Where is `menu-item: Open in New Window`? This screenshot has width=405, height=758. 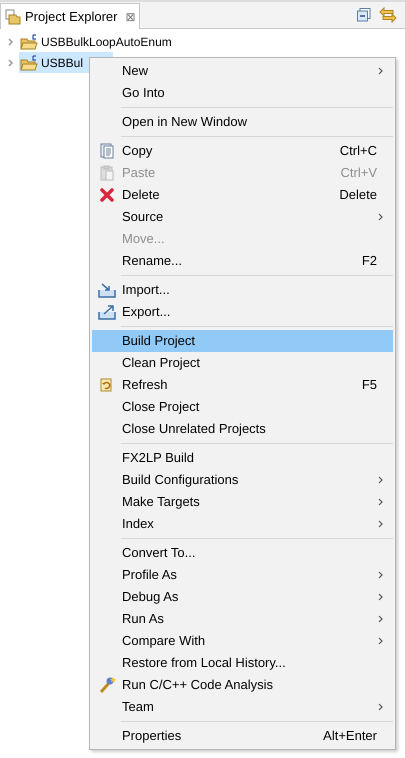
menu-item: Open in New Window is located at coordinates (242, 122).